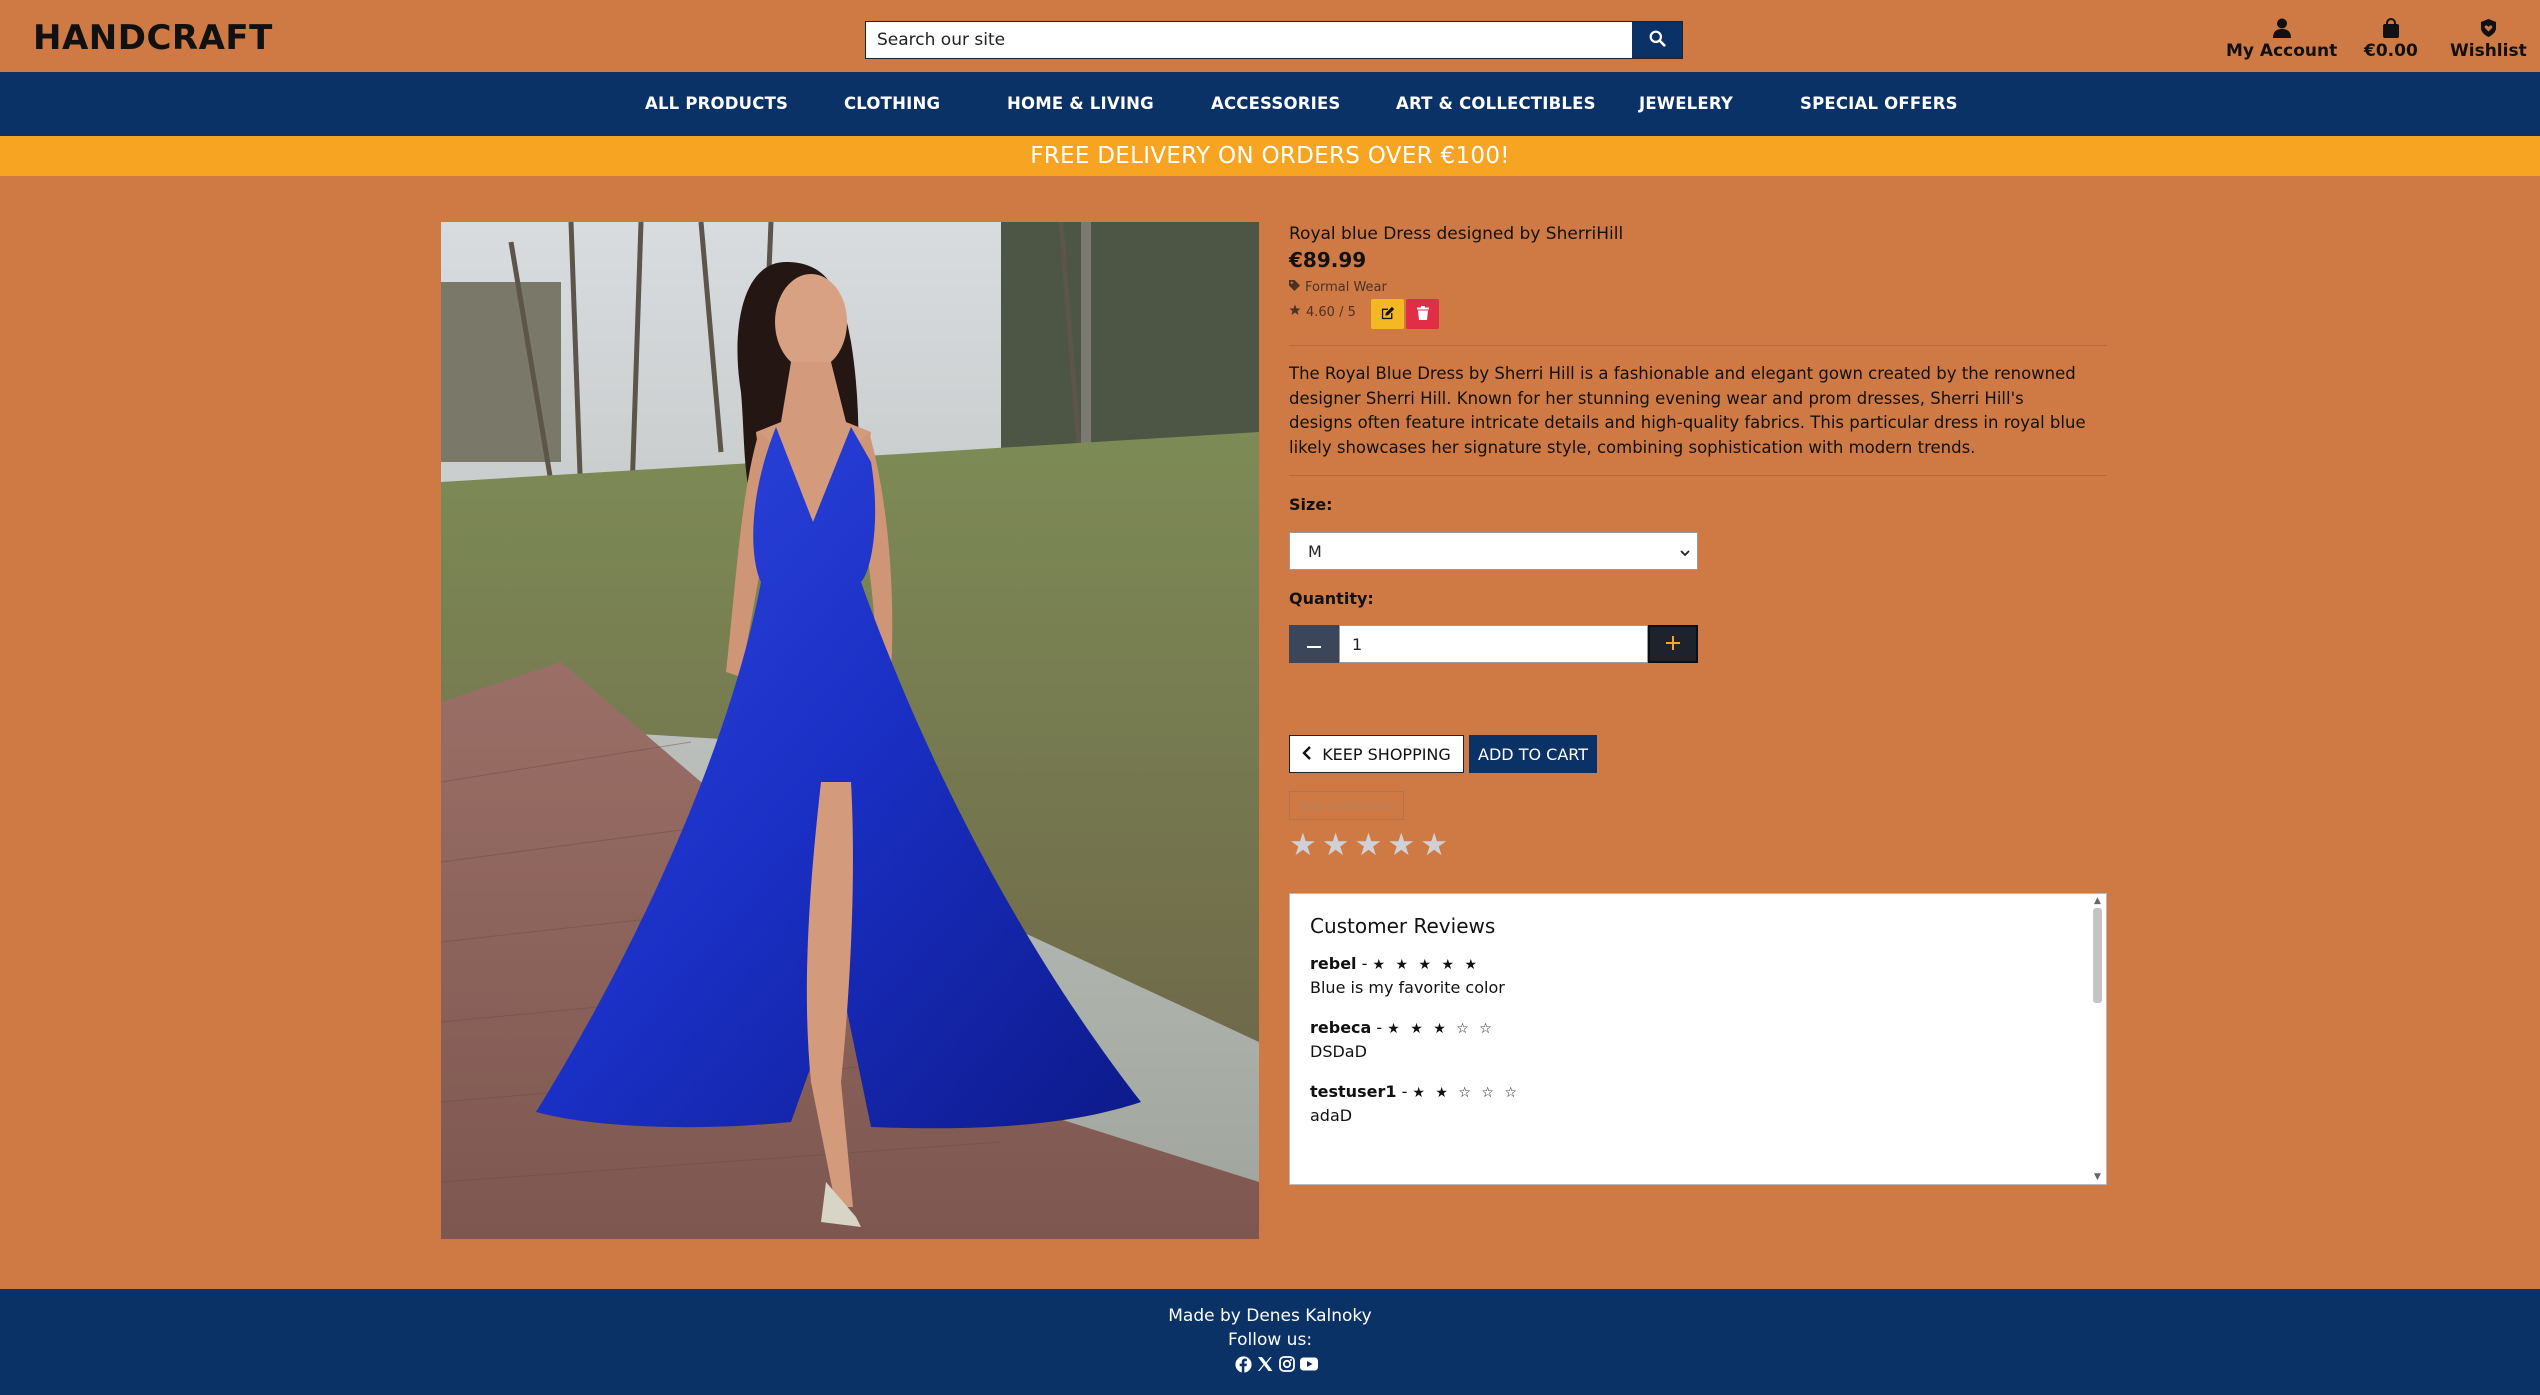  What do you see at coordinates (1307, 754) in the screenshot?
I see `chevron-left-icon` at bounding box center [1307, 754].